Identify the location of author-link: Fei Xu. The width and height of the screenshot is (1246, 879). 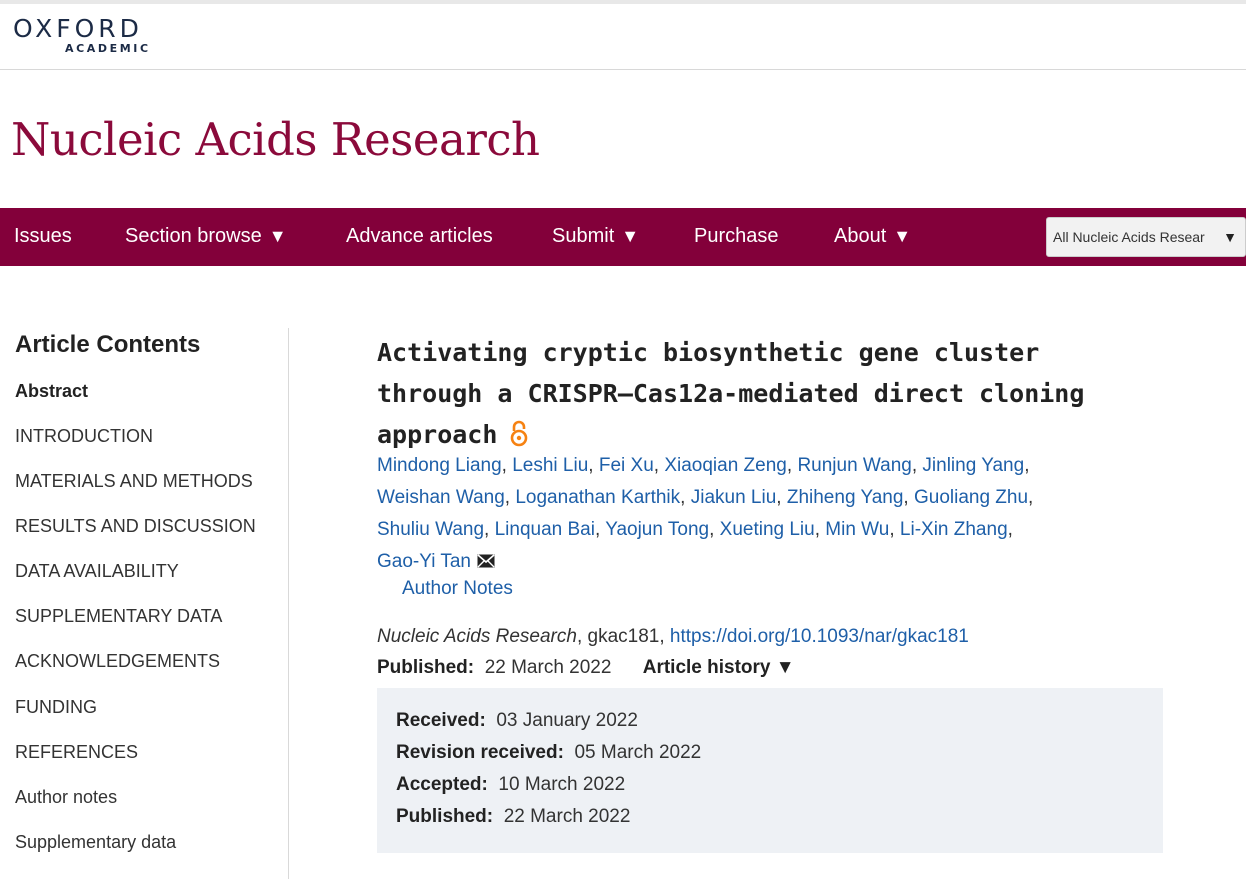
(626, 465).